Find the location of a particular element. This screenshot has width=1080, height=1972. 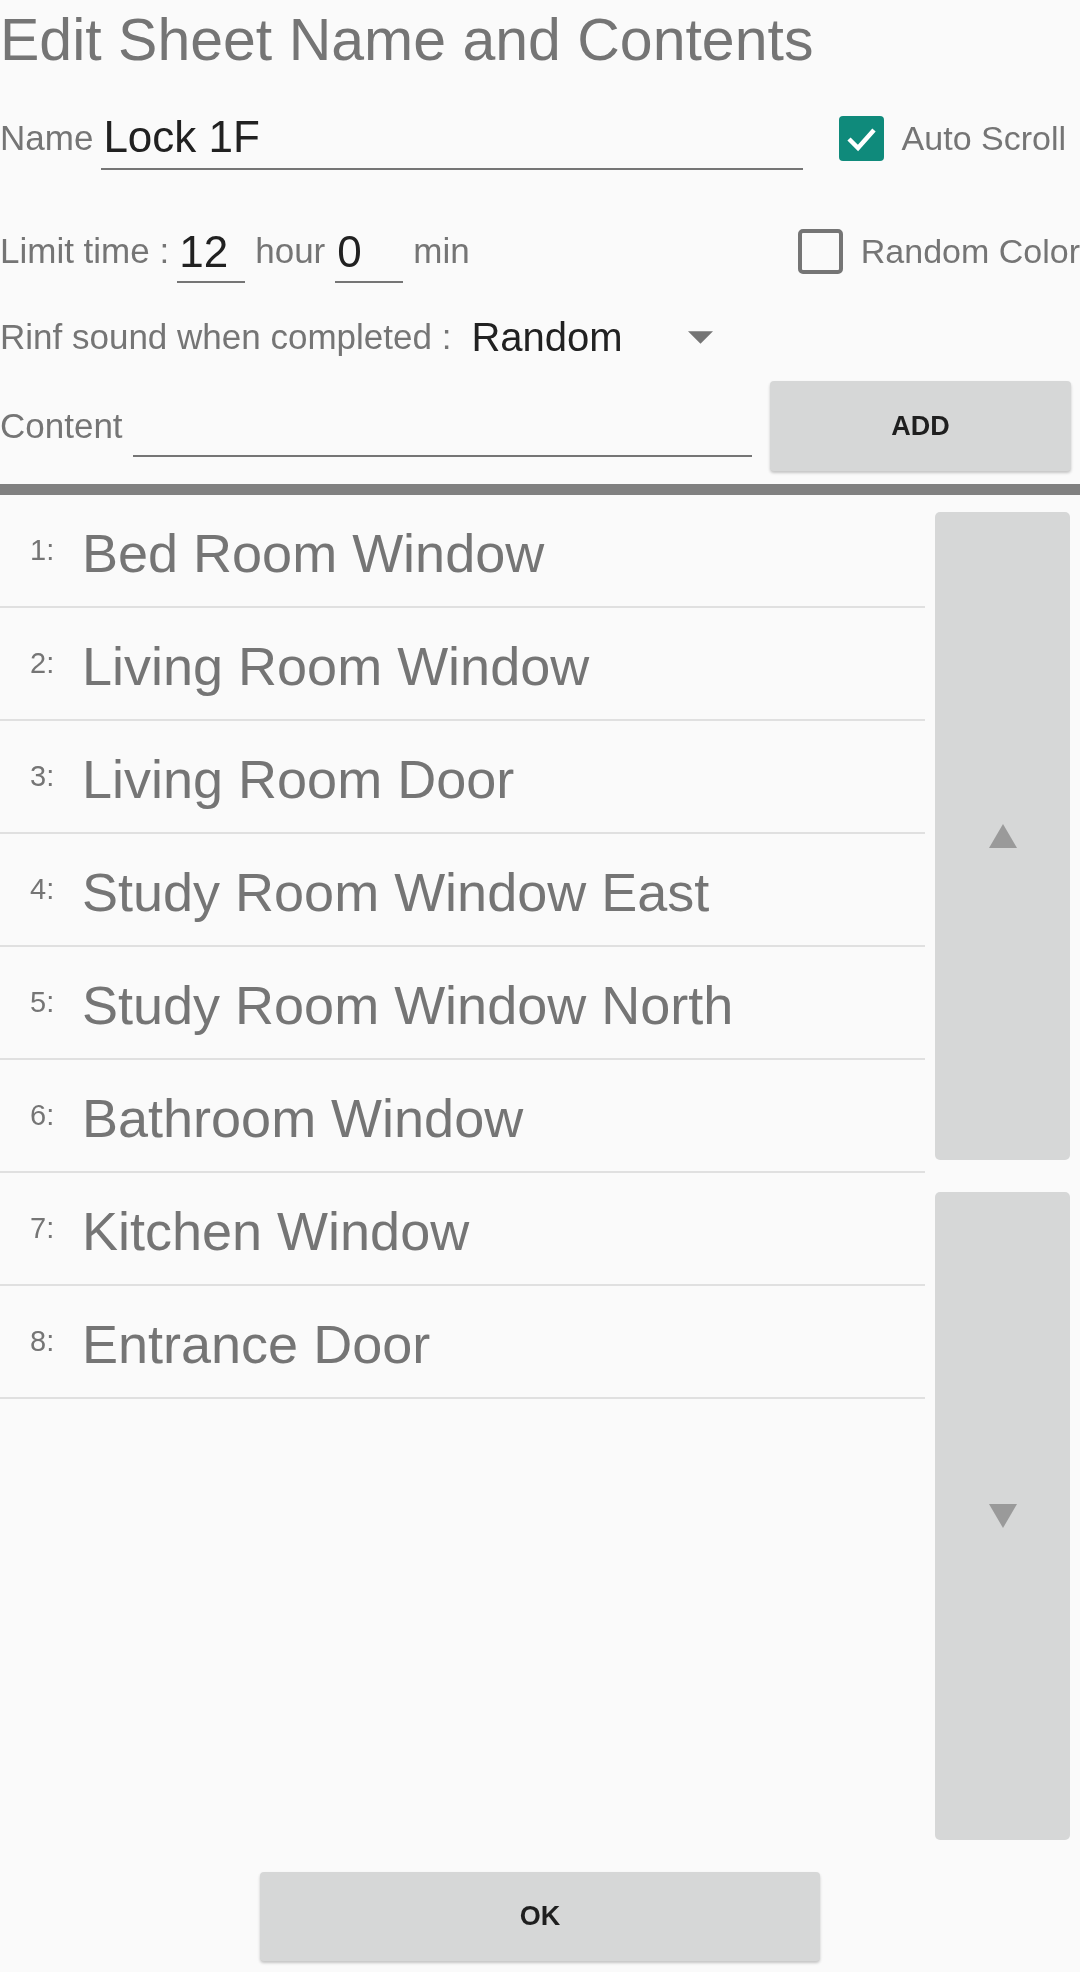

item-text: Kitchen Window is located at coordinates (276, 1230).